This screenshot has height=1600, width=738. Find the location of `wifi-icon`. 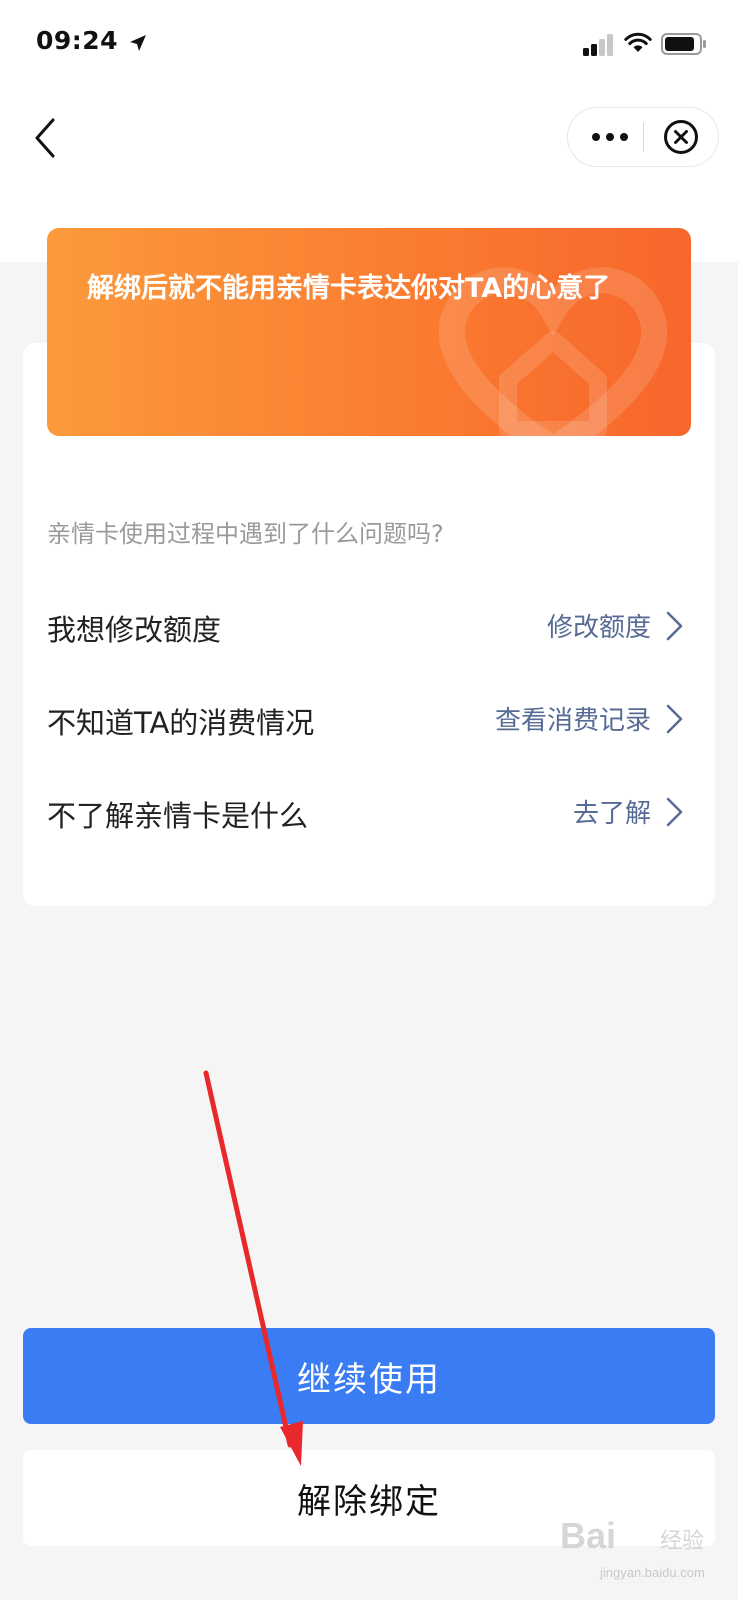

wifi-icon is located at coordinates (638, 42).